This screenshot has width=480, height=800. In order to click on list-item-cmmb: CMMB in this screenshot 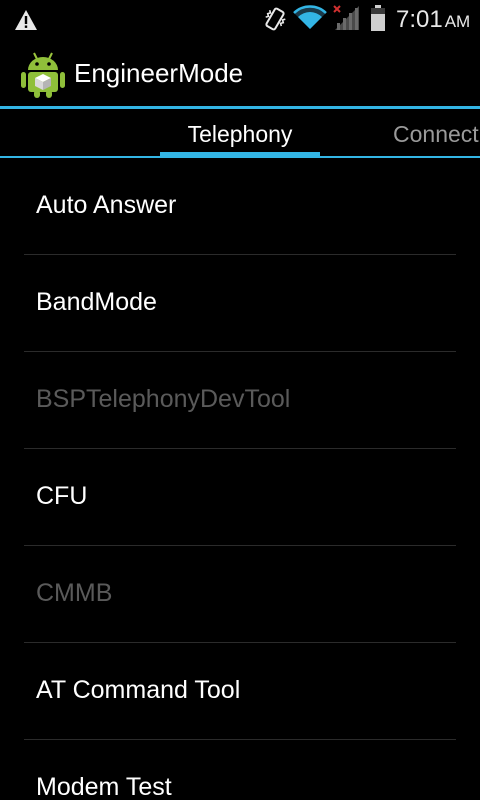, I will do `click(240, 594)`.